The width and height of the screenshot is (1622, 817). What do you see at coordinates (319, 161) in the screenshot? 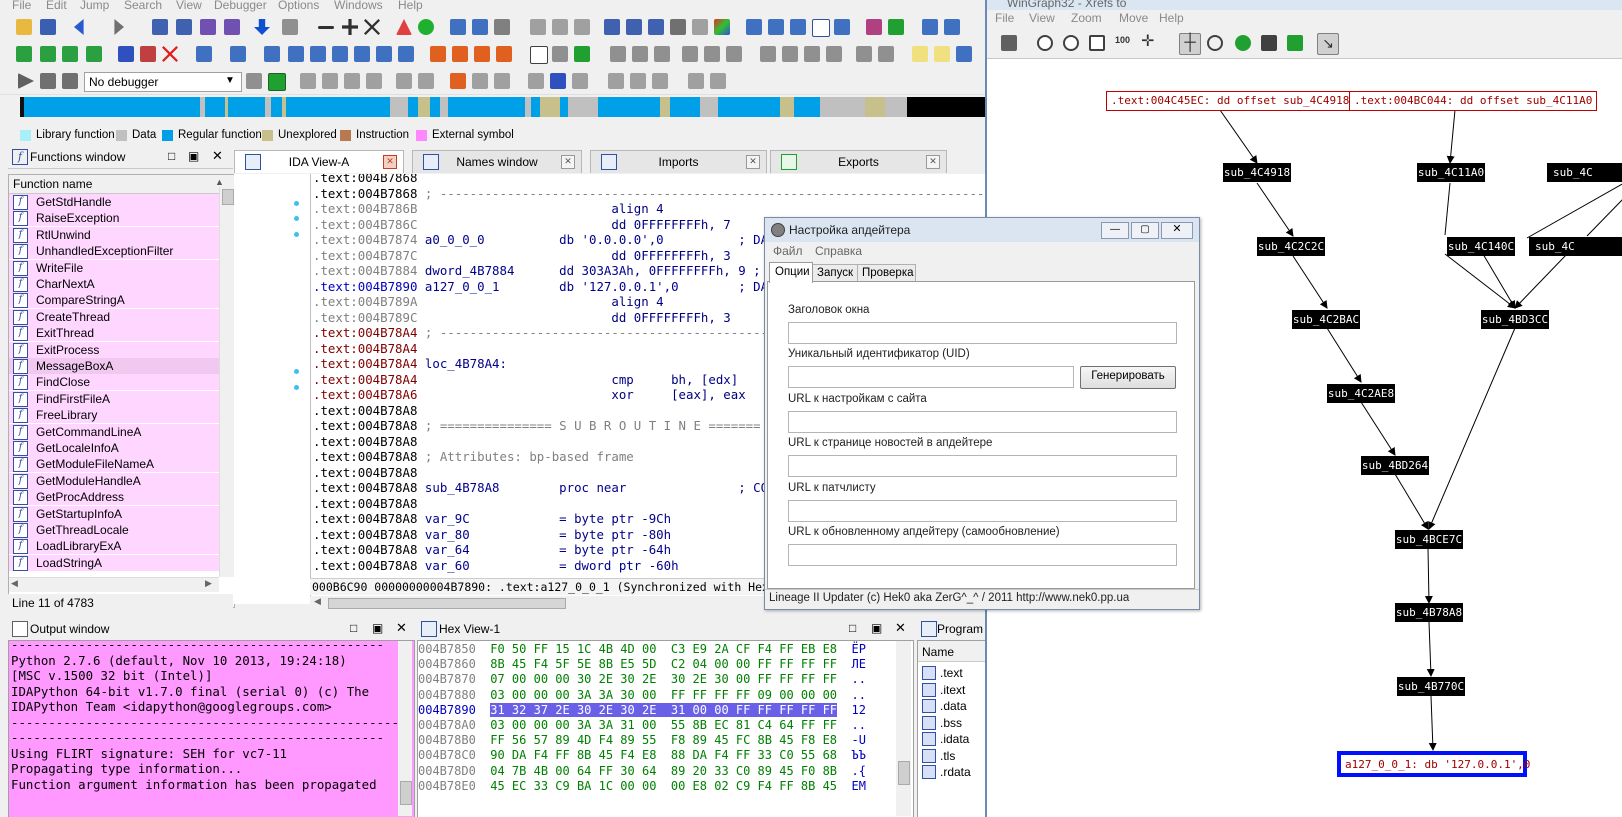
I see `tab-ida-view-a: IDA View-A ✕` at bounding box center [319, 161].